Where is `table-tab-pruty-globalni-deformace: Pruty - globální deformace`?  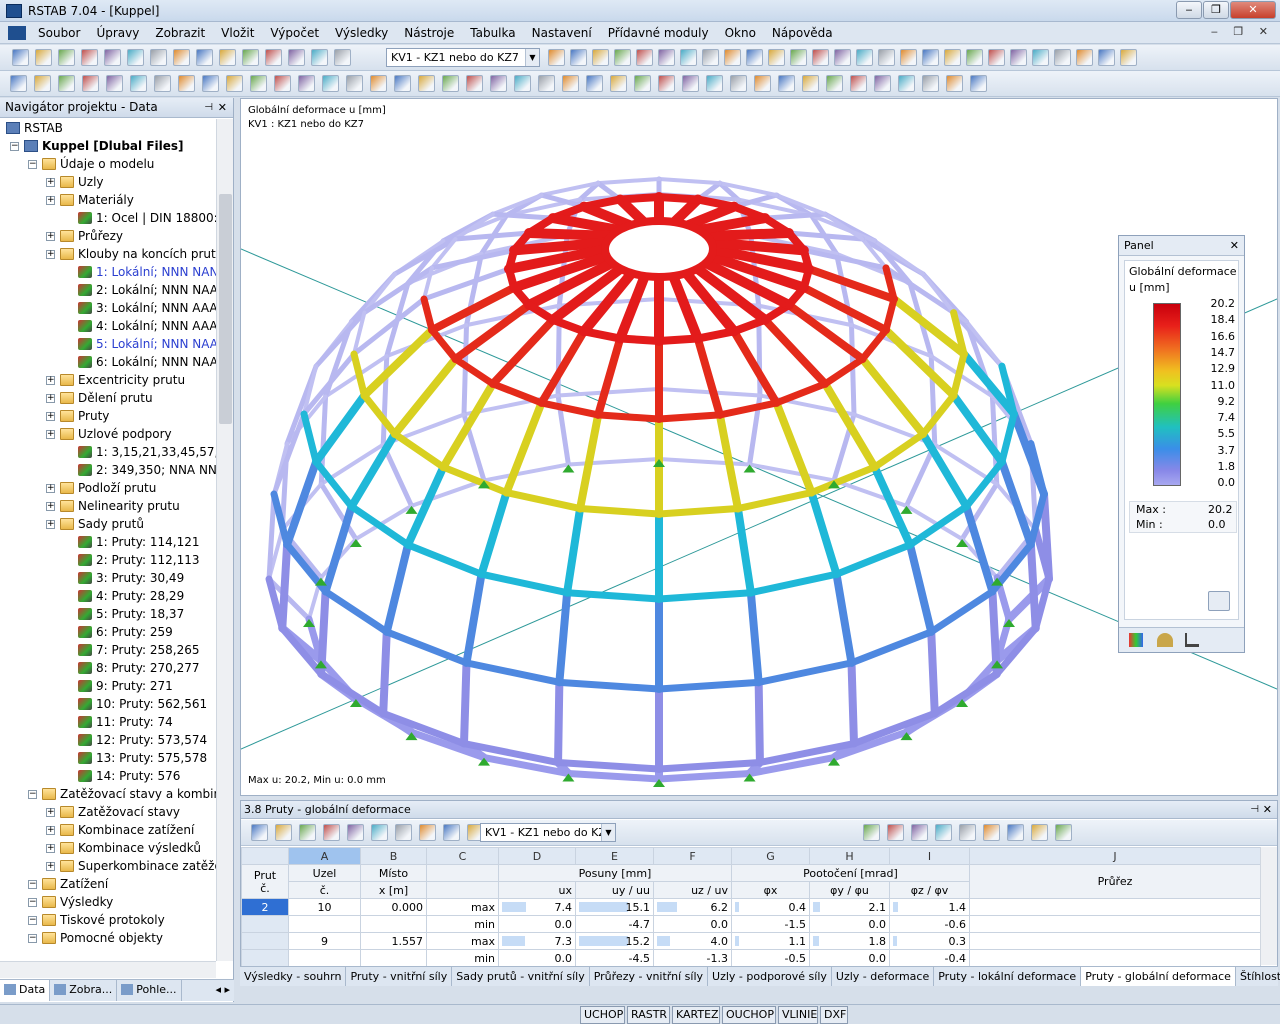
table-tab-pruty-globalni-deformace: Pruty - globální deformace is located at coordinates (1158, 976).